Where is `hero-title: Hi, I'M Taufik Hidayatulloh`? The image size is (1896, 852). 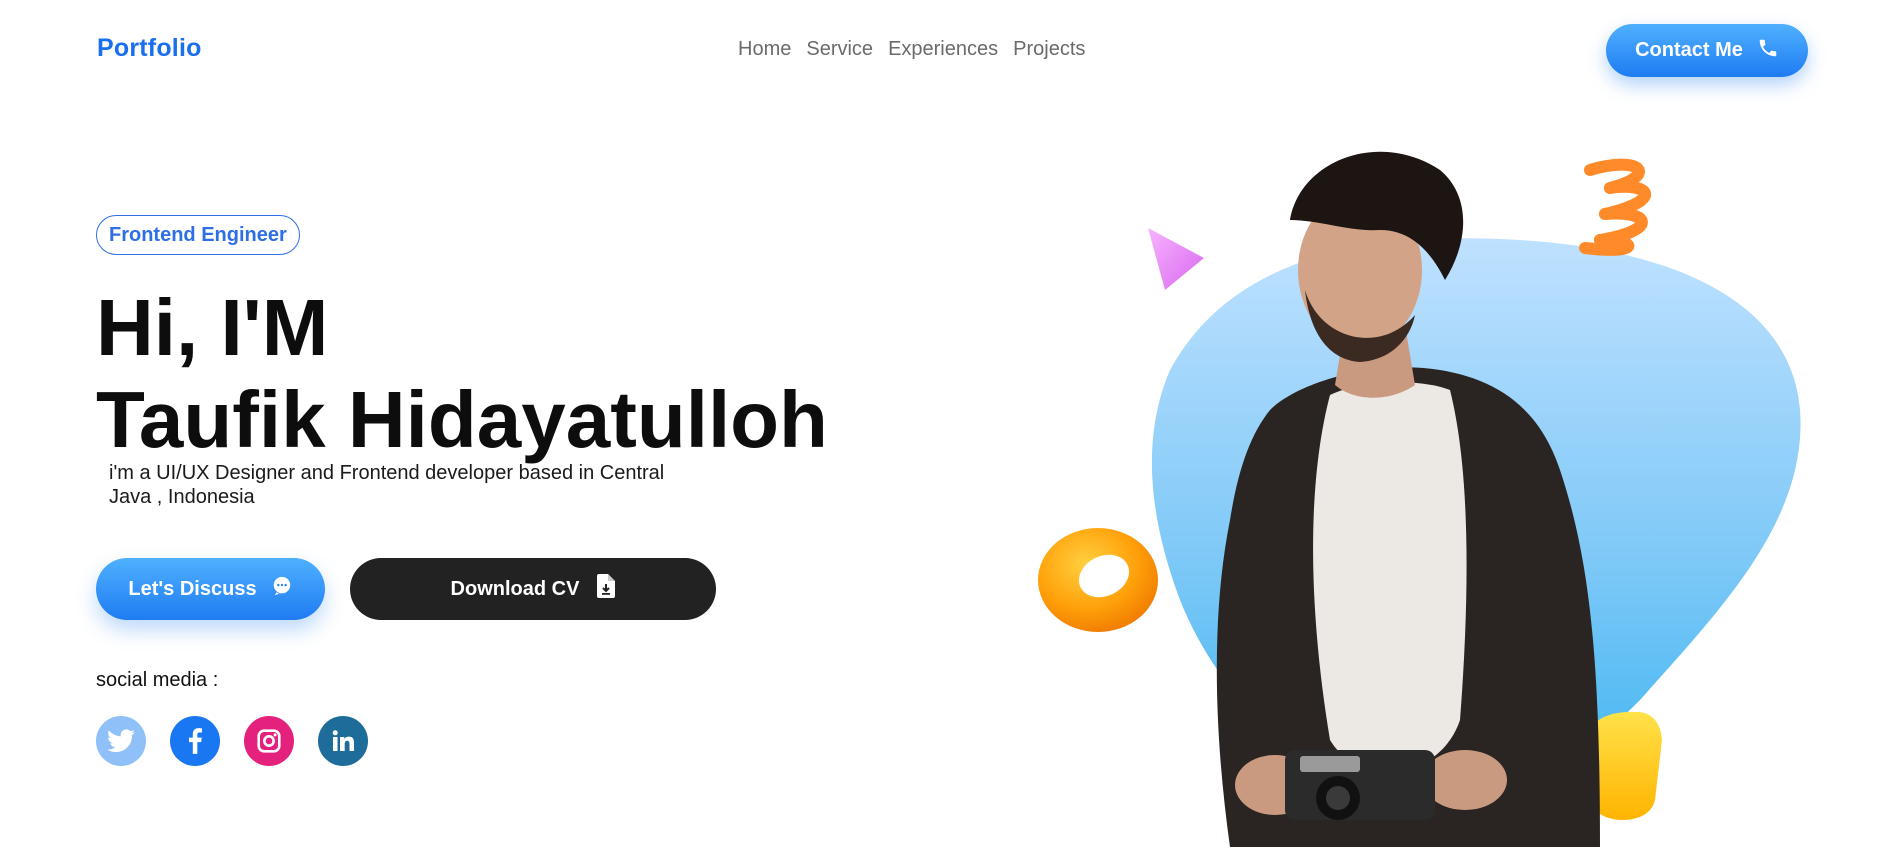
hero-title: Hi, I'M Taufik Hidayatulloh is located at coordinates (462, 374).